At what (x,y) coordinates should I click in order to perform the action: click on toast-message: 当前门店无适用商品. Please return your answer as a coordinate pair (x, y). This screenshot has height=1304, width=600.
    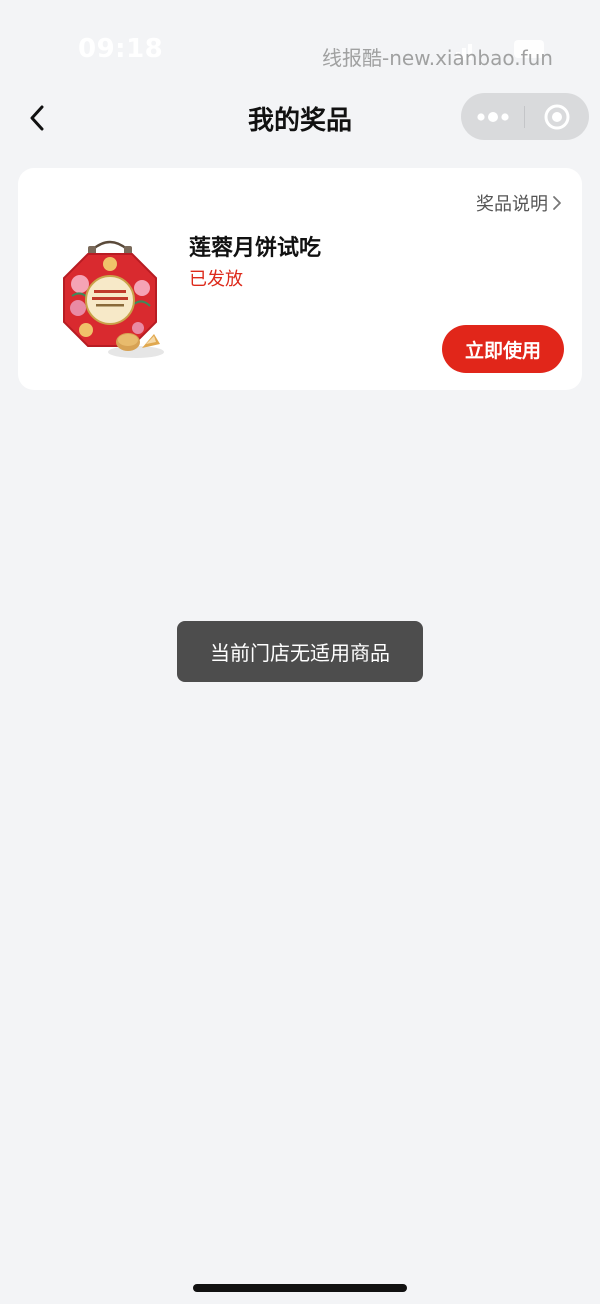
    Looking at the image, I should click on (300, 651).